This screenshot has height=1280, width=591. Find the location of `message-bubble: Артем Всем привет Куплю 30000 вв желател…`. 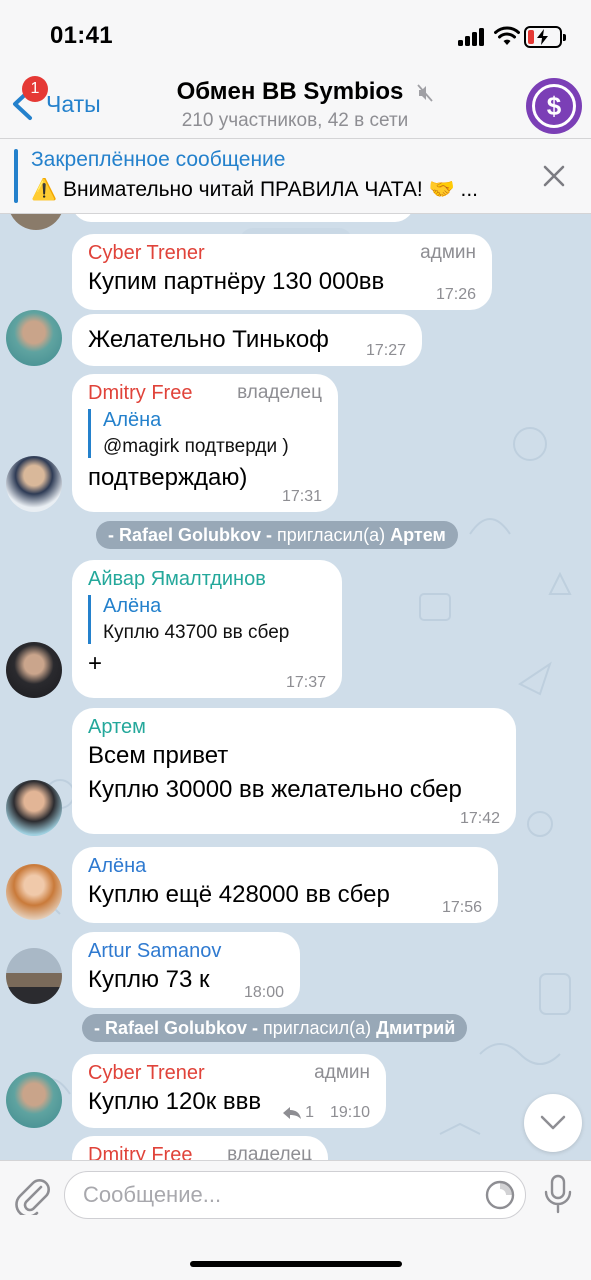

message-bubble: Артем Всем привет Куплю 30000 вв желател… is located at coordinates (294, 771).